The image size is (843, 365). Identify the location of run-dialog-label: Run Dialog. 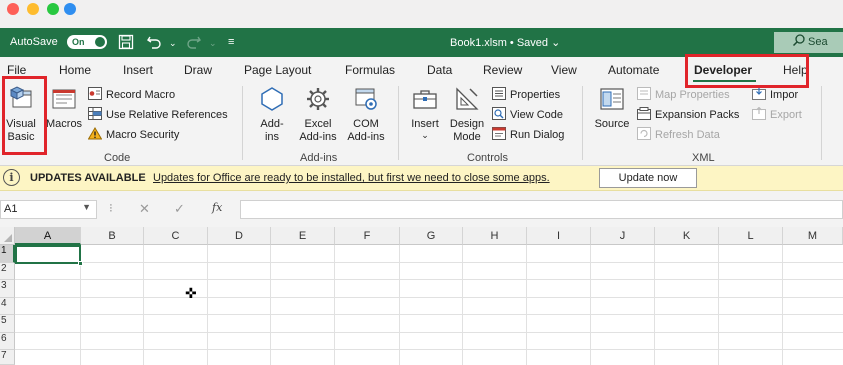
(537, 135).